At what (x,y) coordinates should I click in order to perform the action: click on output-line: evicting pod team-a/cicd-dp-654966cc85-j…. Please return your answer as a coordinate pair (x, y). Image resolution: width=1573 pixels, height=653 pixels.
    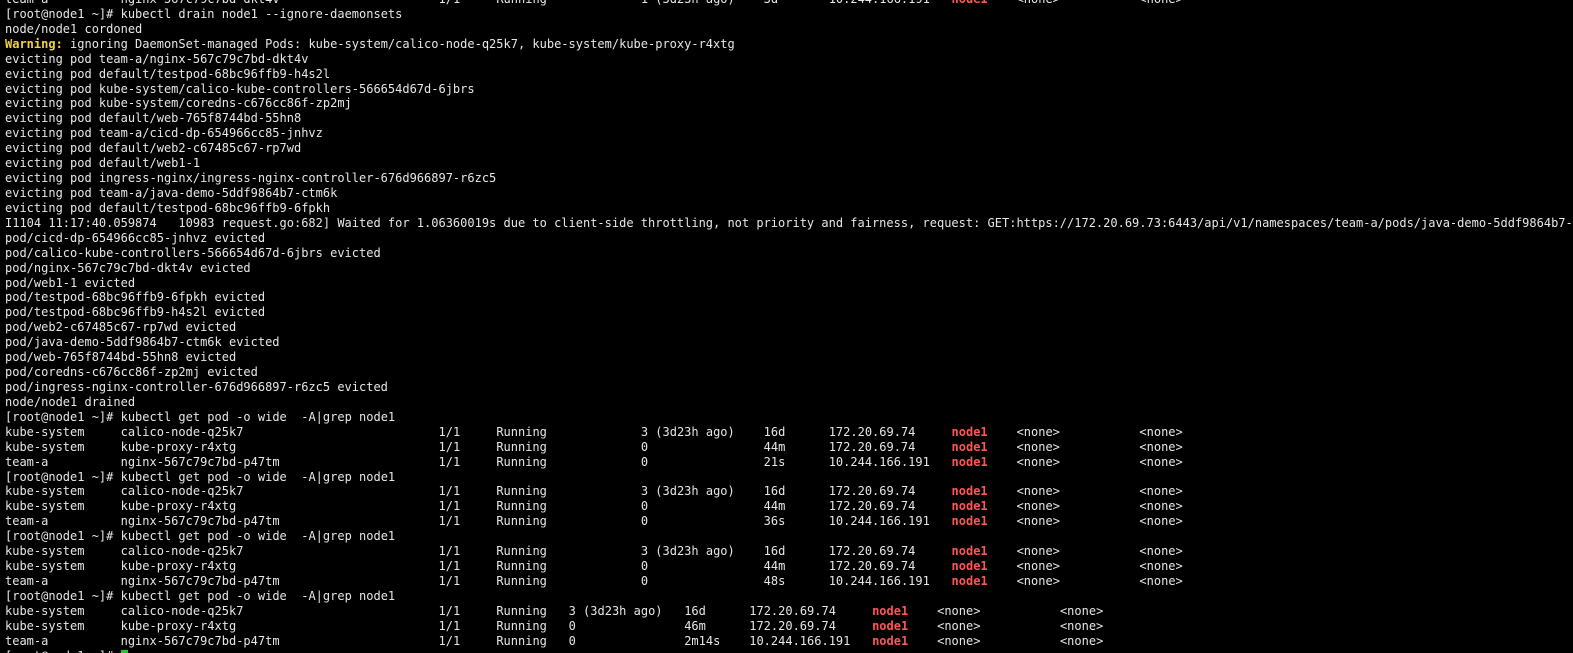
    Looking at the image, I should click on (786, 133).